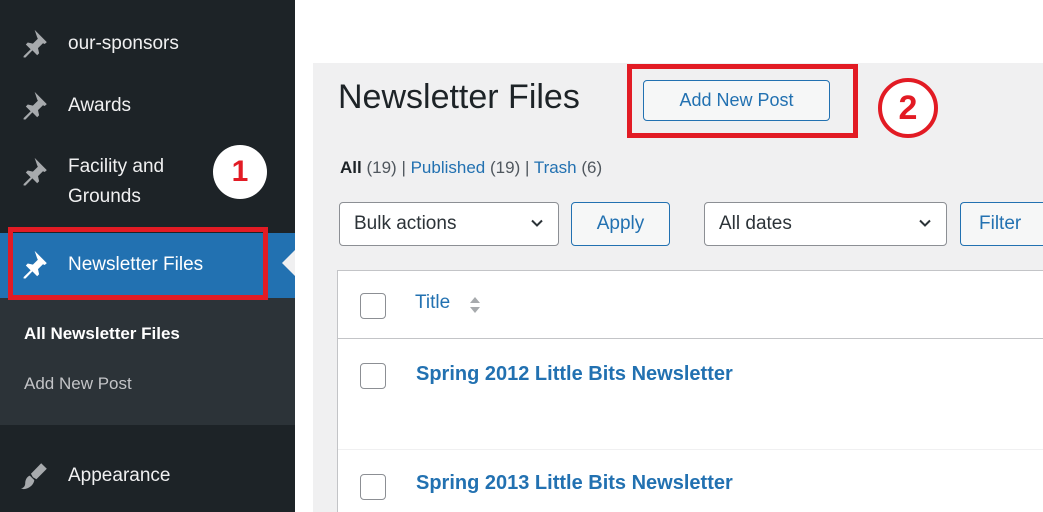 The height and width of the screenshot is (512, 1043). I want to click on post-title-link: Spring 2013 Little Bits Newsletter, so click(574, 483).